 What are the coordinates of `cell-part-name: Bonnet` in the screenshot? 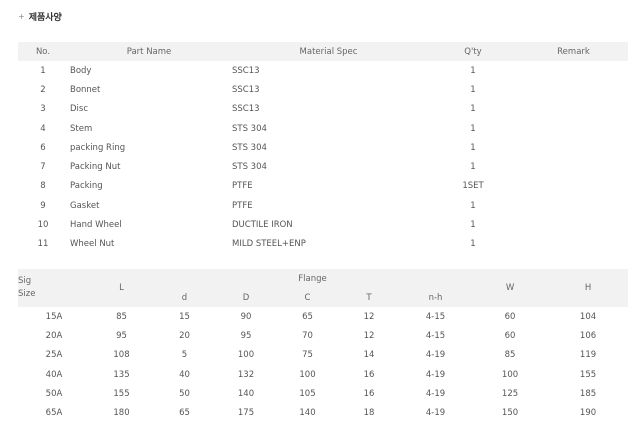 It's located at (85, 89).